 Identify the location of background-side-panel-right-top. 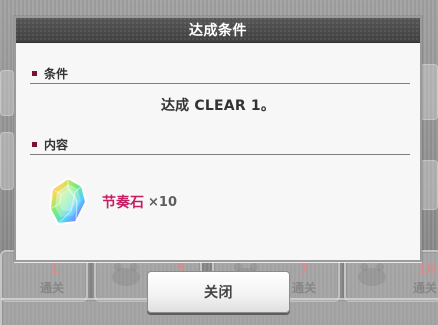
(429, 92).